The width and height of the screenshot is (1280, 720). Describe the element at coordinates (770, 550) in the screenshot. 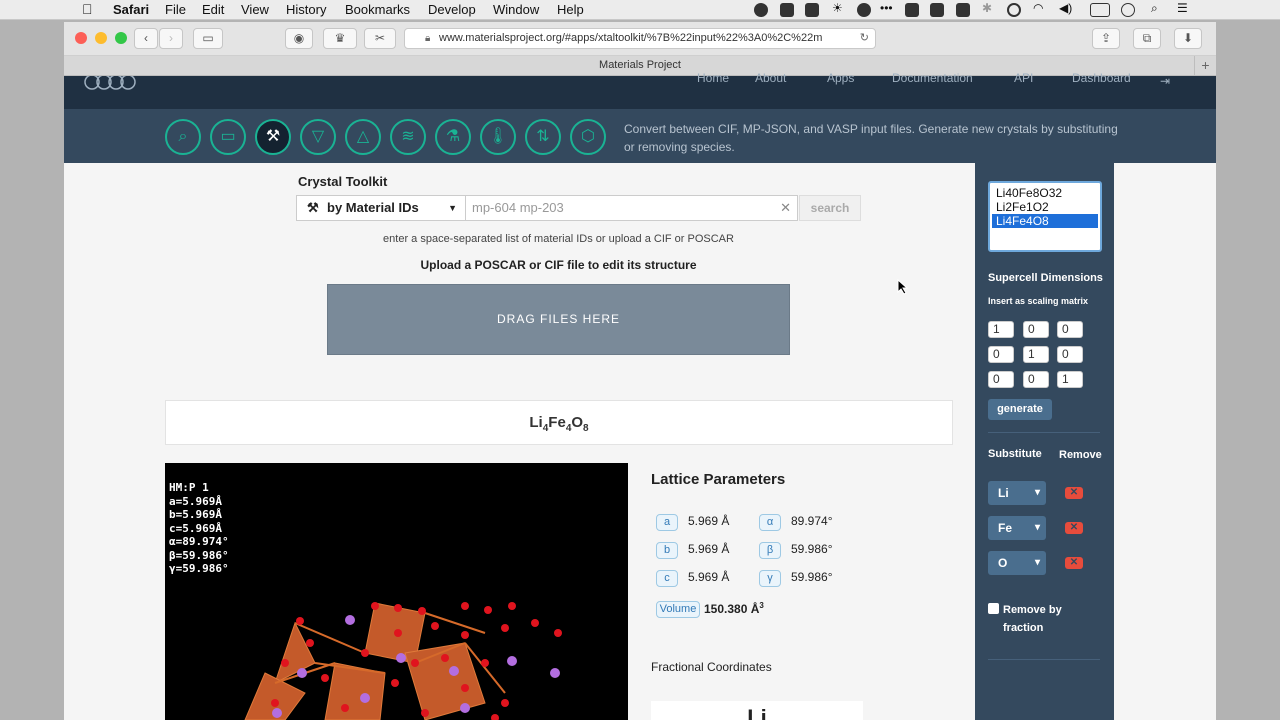

I see `param-beta-badge: β` at that location.